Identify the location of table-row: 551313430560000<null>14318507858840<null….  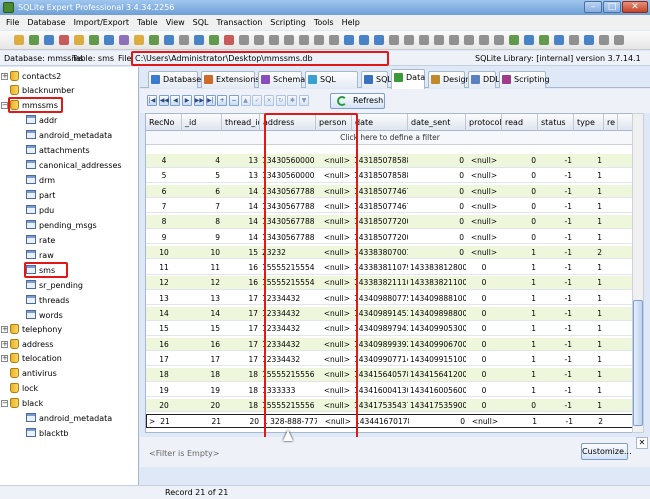
(389, 176).